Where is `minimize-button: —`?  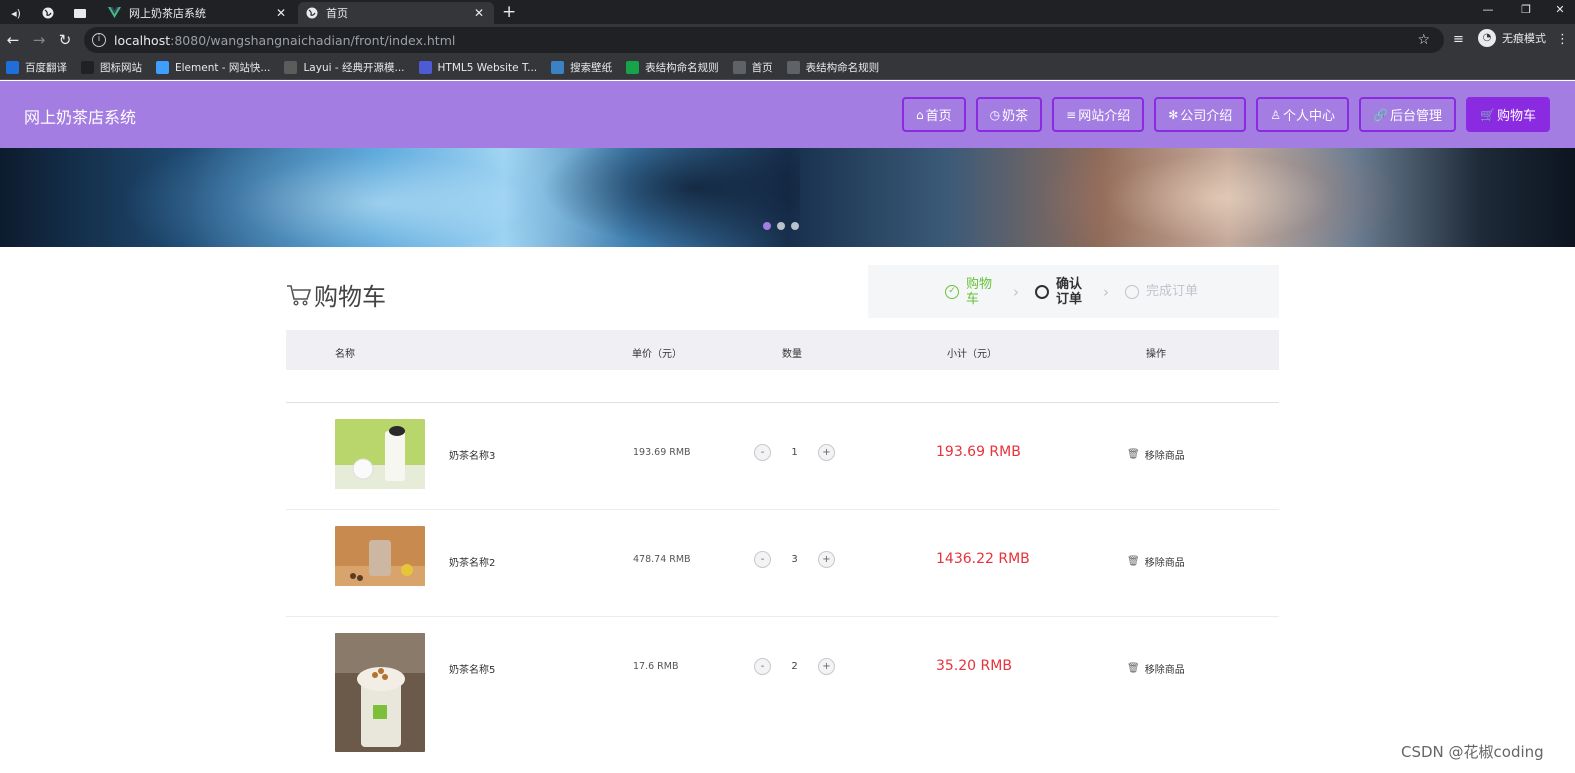
minimize-button: — is located at coordinates (1488, 10).